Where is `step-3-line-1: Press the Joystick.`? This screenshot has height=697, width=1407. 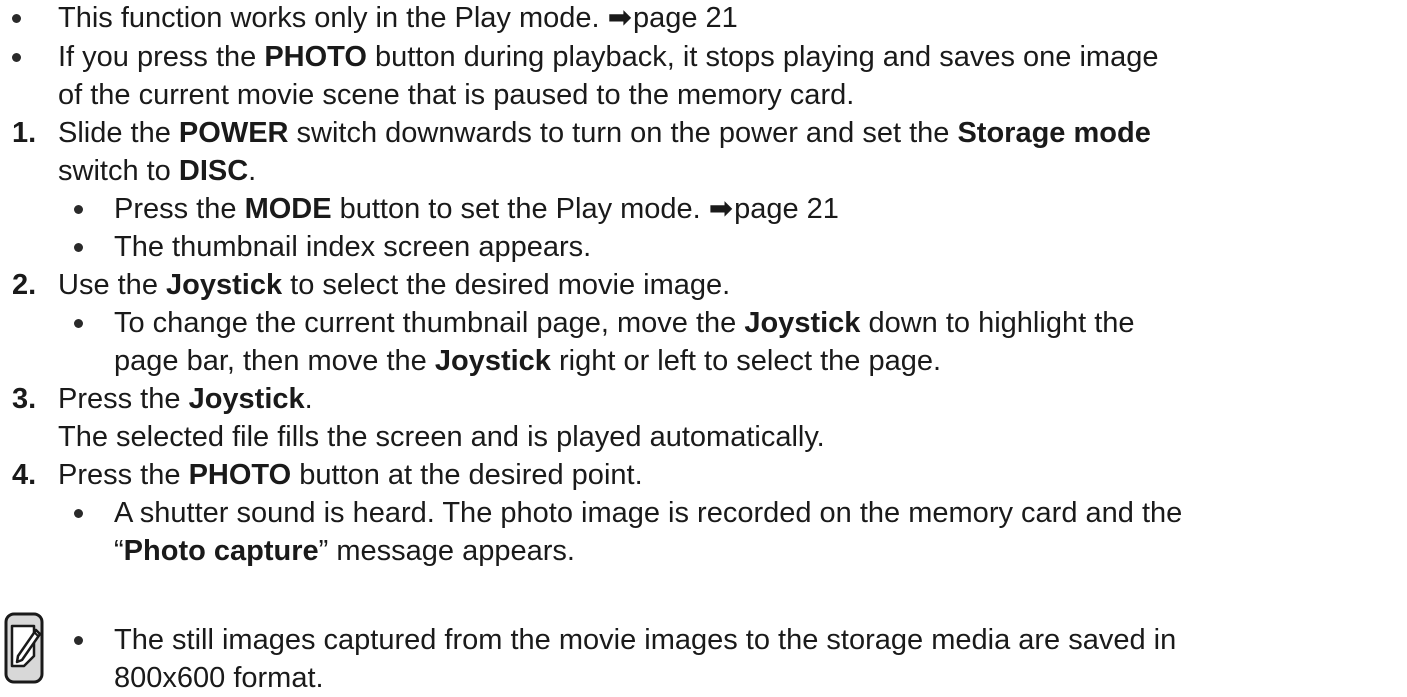
step-3-line-1: Press the Joystick. is located at coordinates (185, 399).